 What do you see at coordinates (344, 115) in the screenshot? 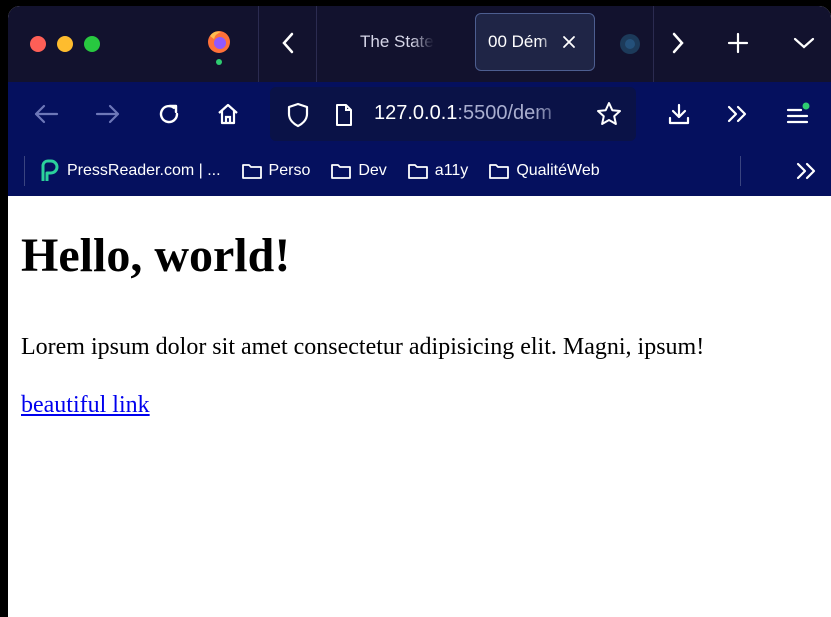
I see `page-info-icon` at bounding box center [344, 115].